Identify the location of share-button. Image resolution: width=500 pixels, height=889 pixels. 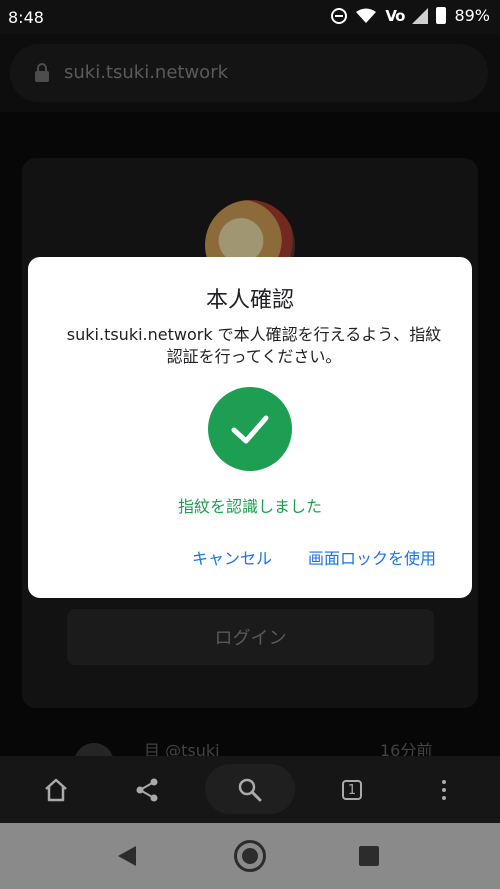
(147, 790).